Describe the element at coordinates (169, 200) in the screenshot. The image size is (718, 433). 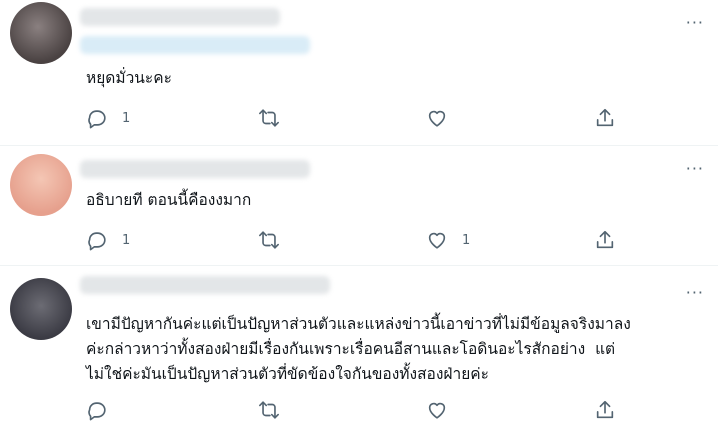
I see `tweet-text: อธิบายที ตอนนี้คืองงมาก` at that location.